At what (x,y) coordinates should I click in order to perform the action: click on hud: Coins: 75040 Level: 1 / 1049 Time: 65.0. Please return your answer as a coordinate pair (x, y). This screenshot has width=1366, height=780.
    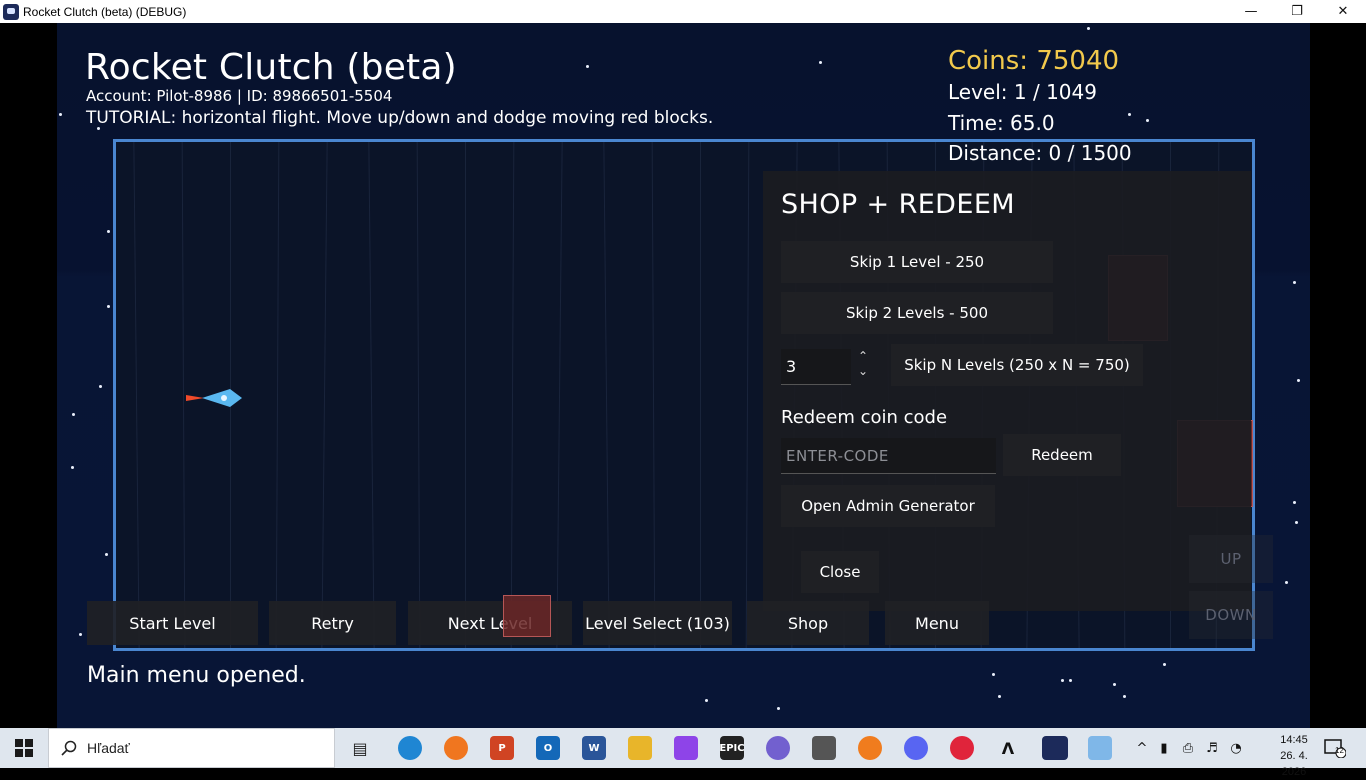
    Looking at the image, I should click on (1033, 92).